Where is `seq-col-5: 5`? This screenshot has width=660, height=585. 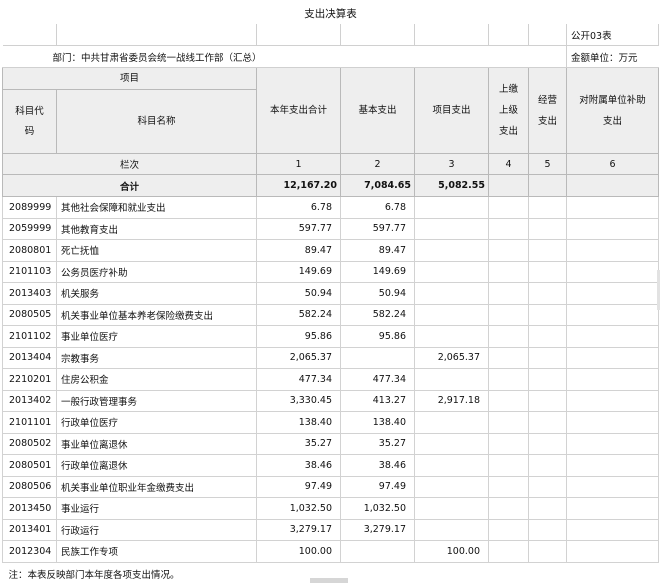
seq-col-5: 5 is located at coordinates (547, 164).